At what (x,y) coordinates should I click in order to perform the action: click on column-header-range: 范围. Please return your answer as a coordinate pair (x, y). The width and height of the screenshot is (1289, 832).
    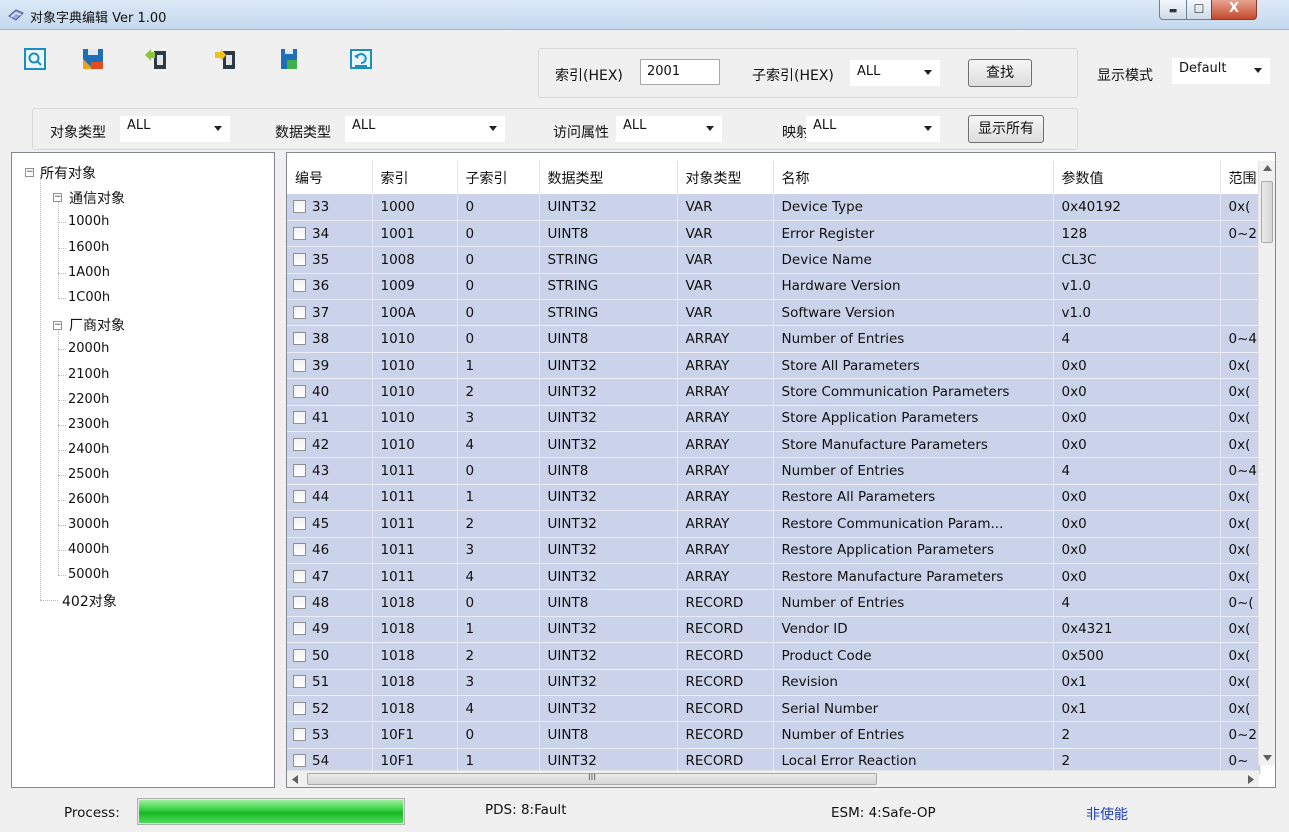
    Looking at the image, I should click on (1240, 177).